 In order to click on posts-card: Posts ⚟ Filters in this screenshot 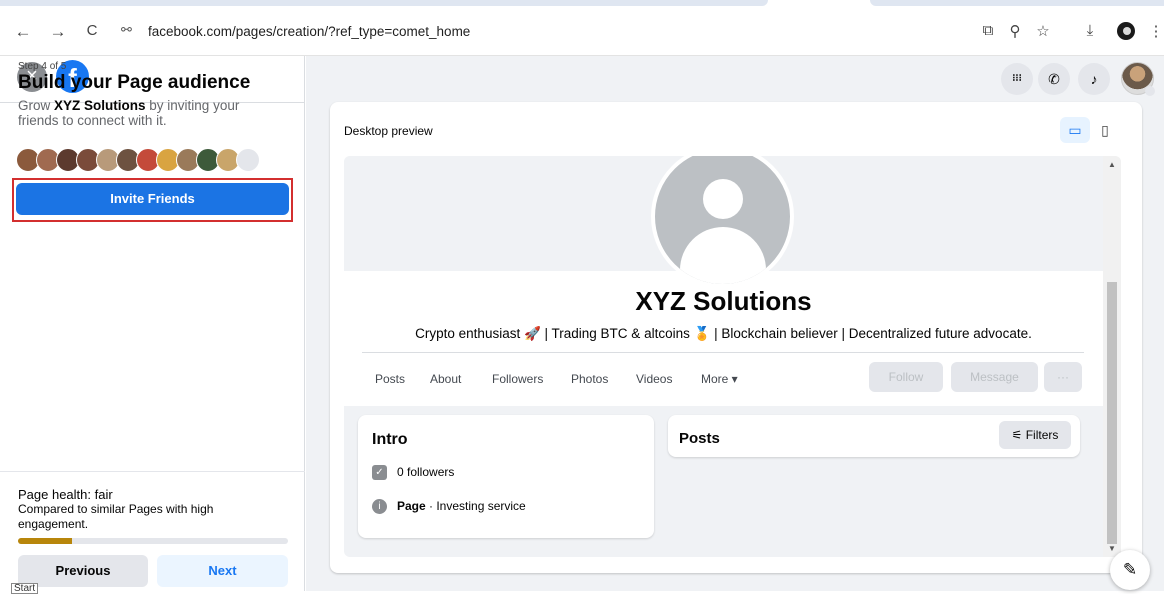, I will do `click(874, 436)`.